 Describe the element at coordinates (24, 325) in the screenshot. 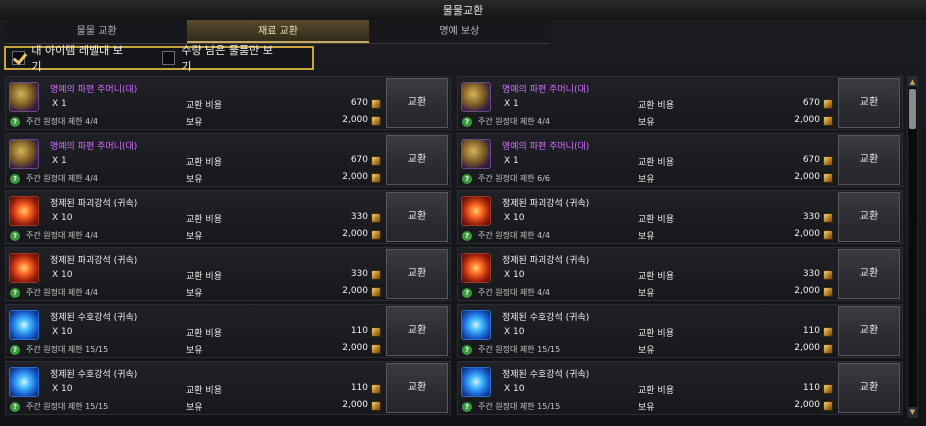

I see `guardian-stone-icon` at that location.